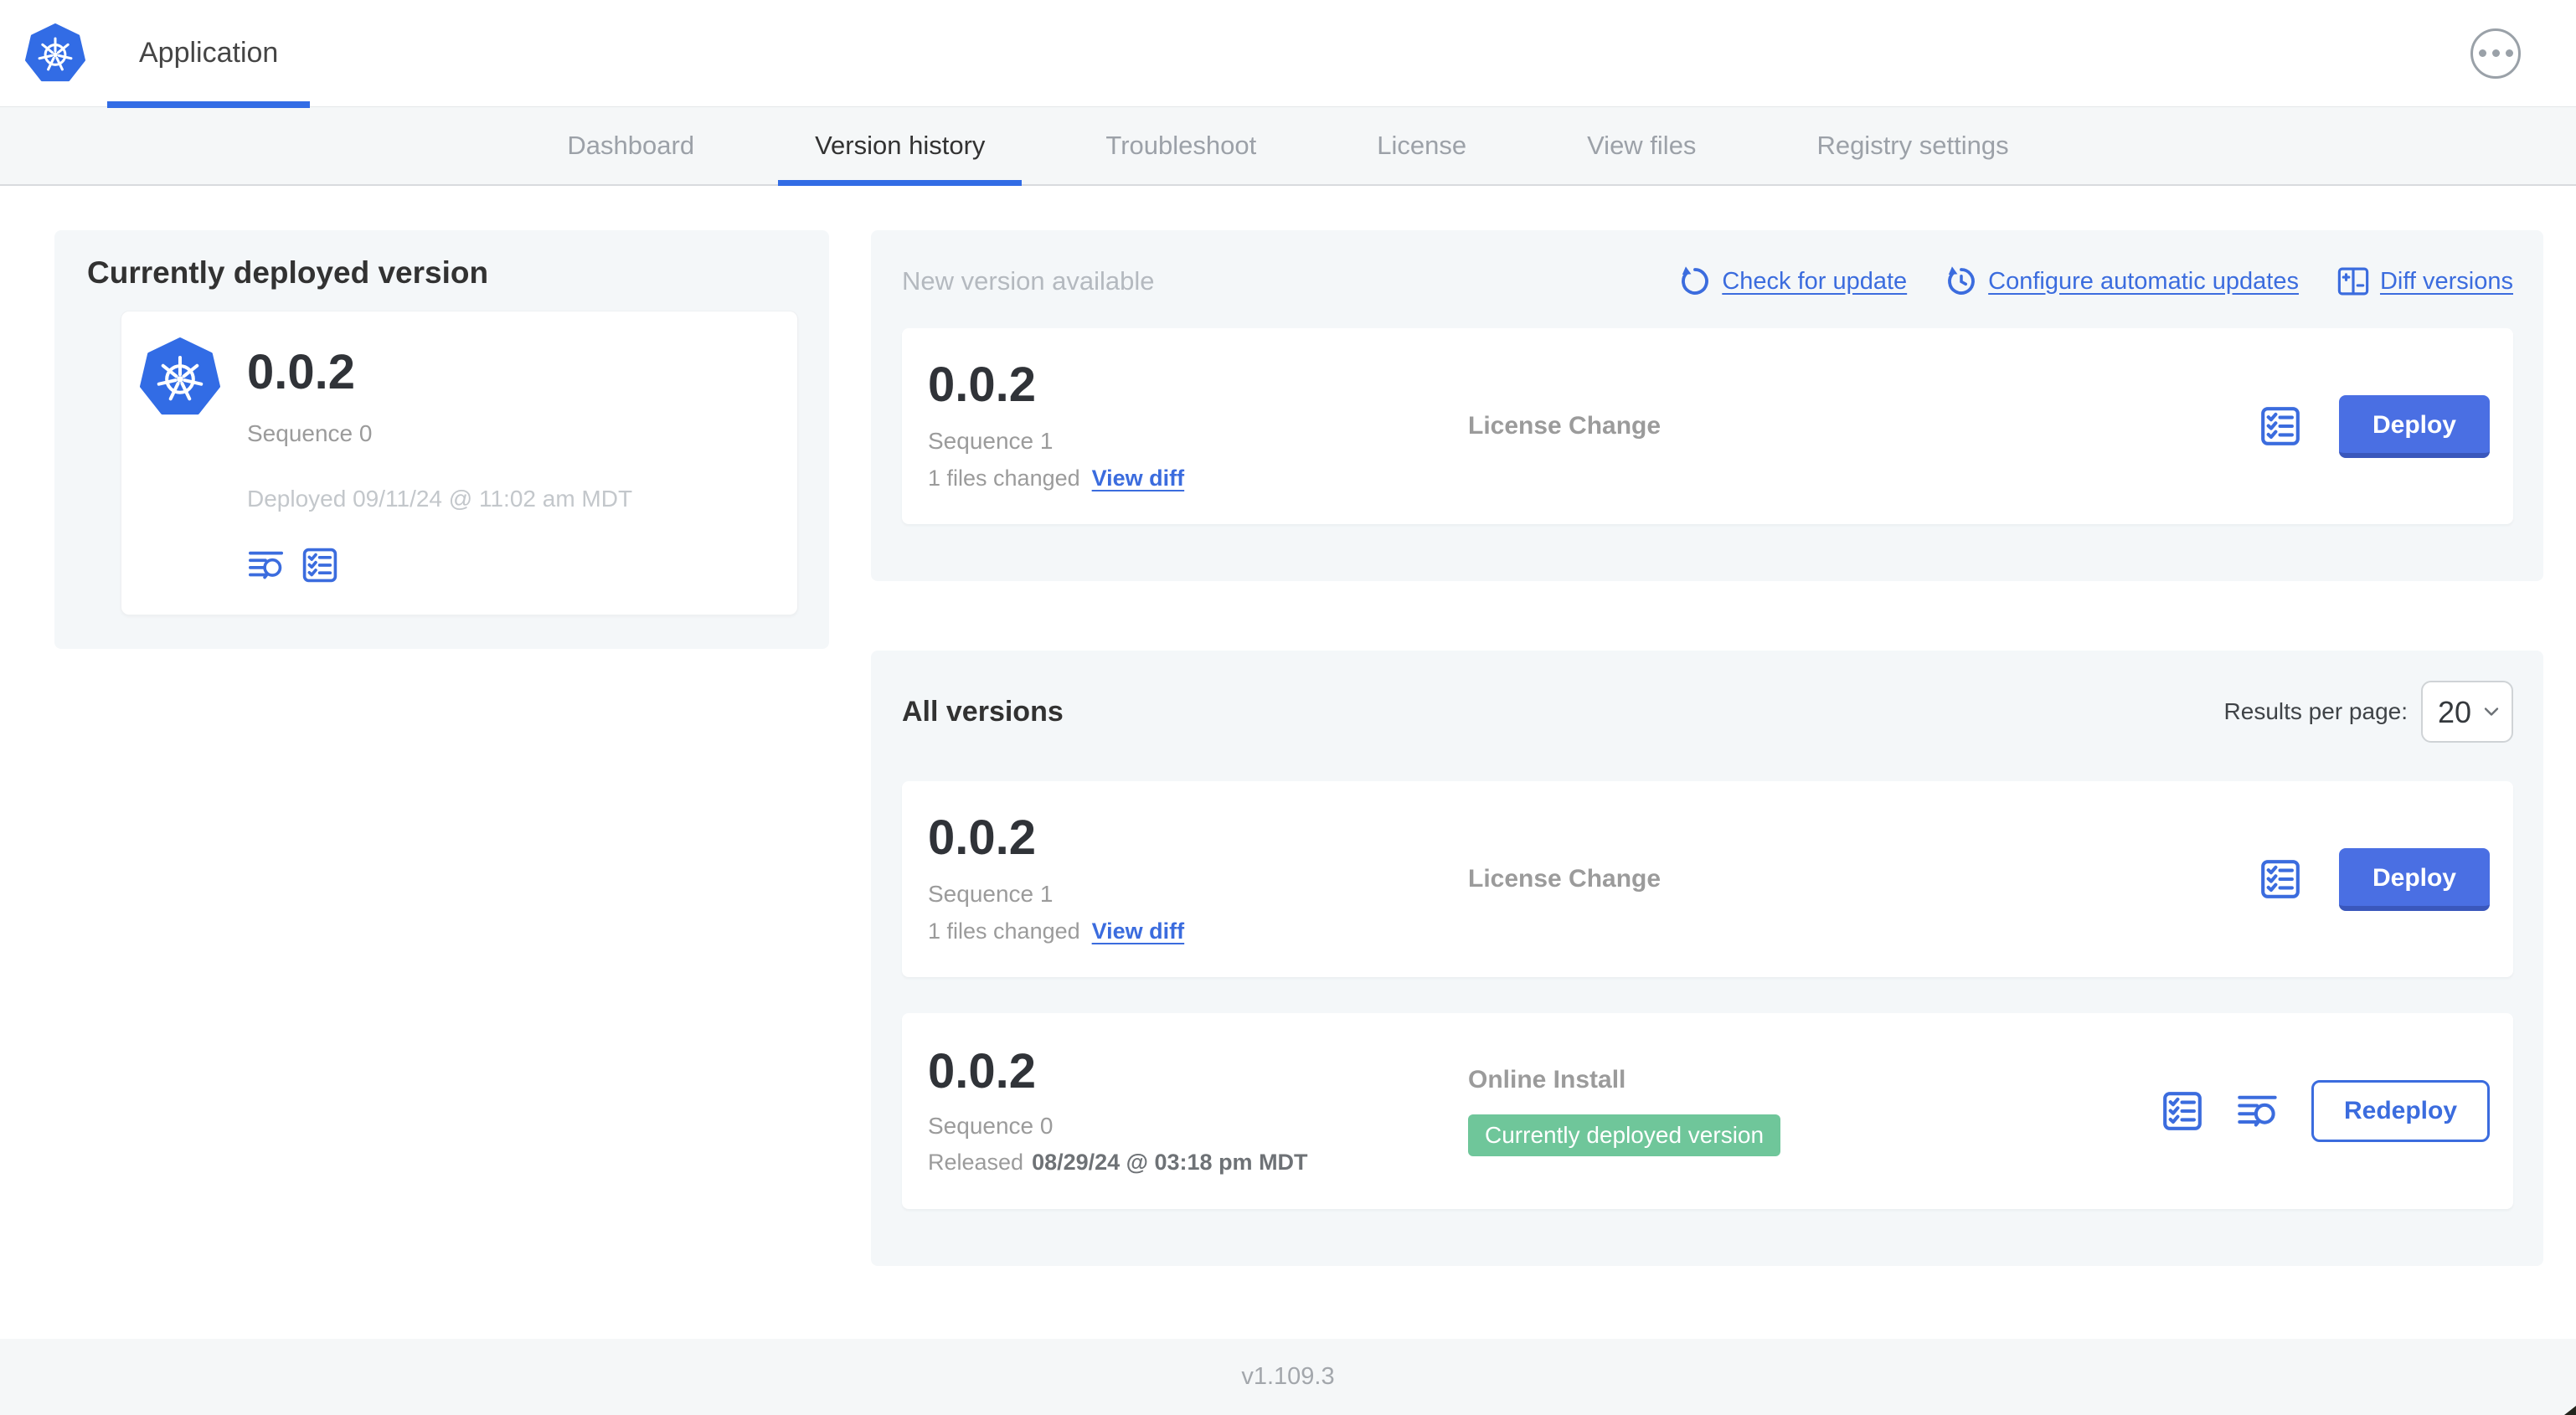 The height and width of the screenshot is (1415, 2576). I want to click on redeploy-button: Redeploy, so click(2400, 1111).